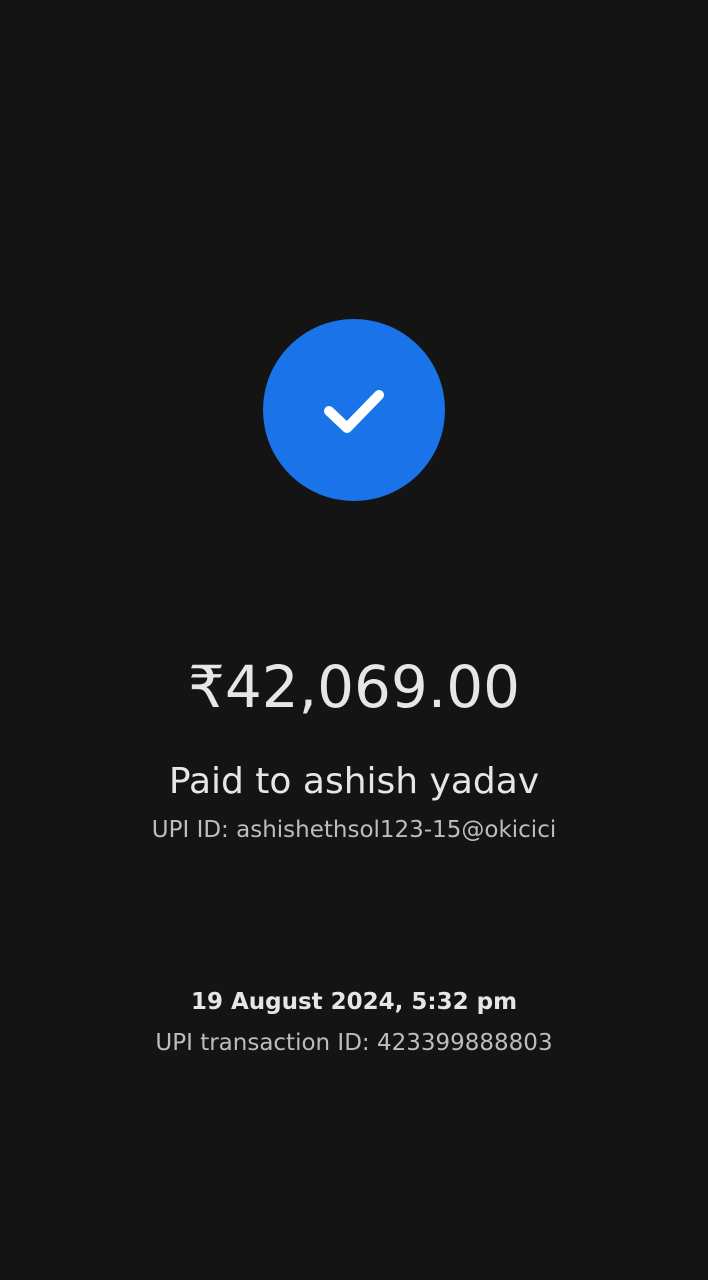  Describe the element at coordinates (354, 1002) in the screenshot. I see `transaction-datetime: 19 August 2024, 5:32 pm` at that location.